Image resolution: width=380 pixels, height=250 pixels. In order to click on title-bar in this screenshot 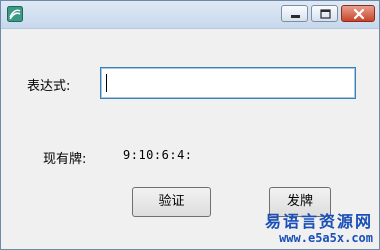, I will do `click(190, 15)`.